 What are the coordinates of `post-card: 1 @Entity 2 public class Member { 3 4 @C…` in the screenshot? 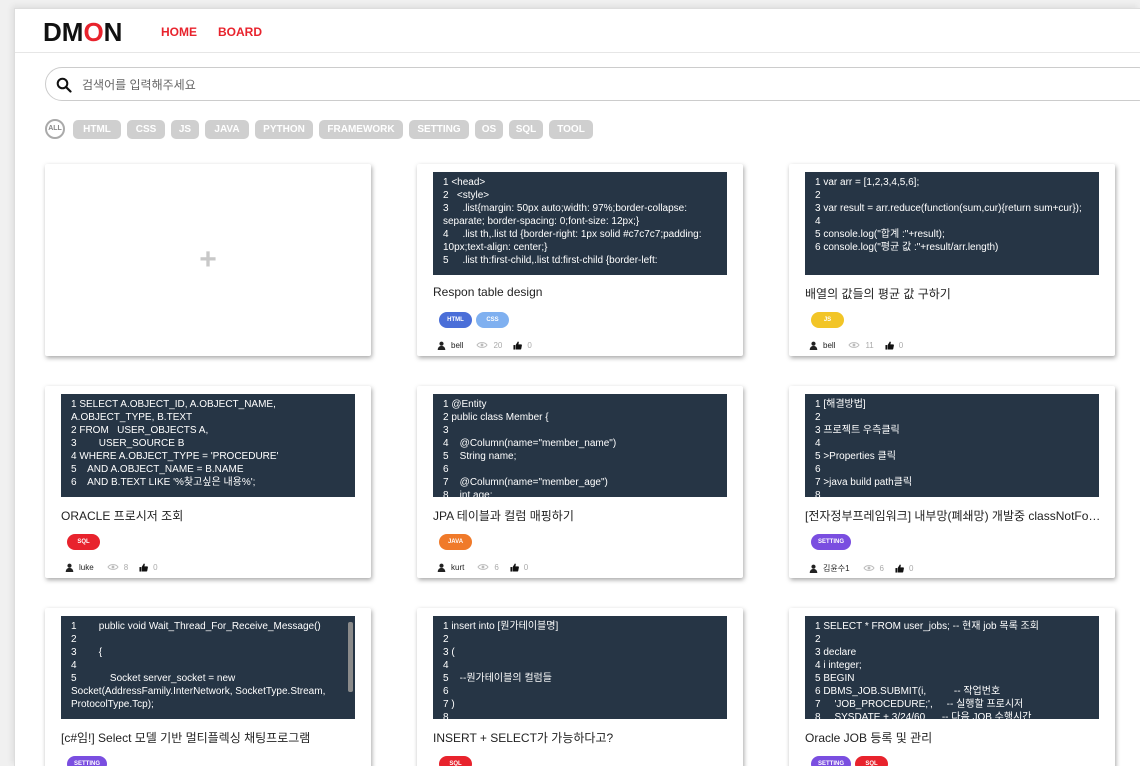 It's located at (580, 482).